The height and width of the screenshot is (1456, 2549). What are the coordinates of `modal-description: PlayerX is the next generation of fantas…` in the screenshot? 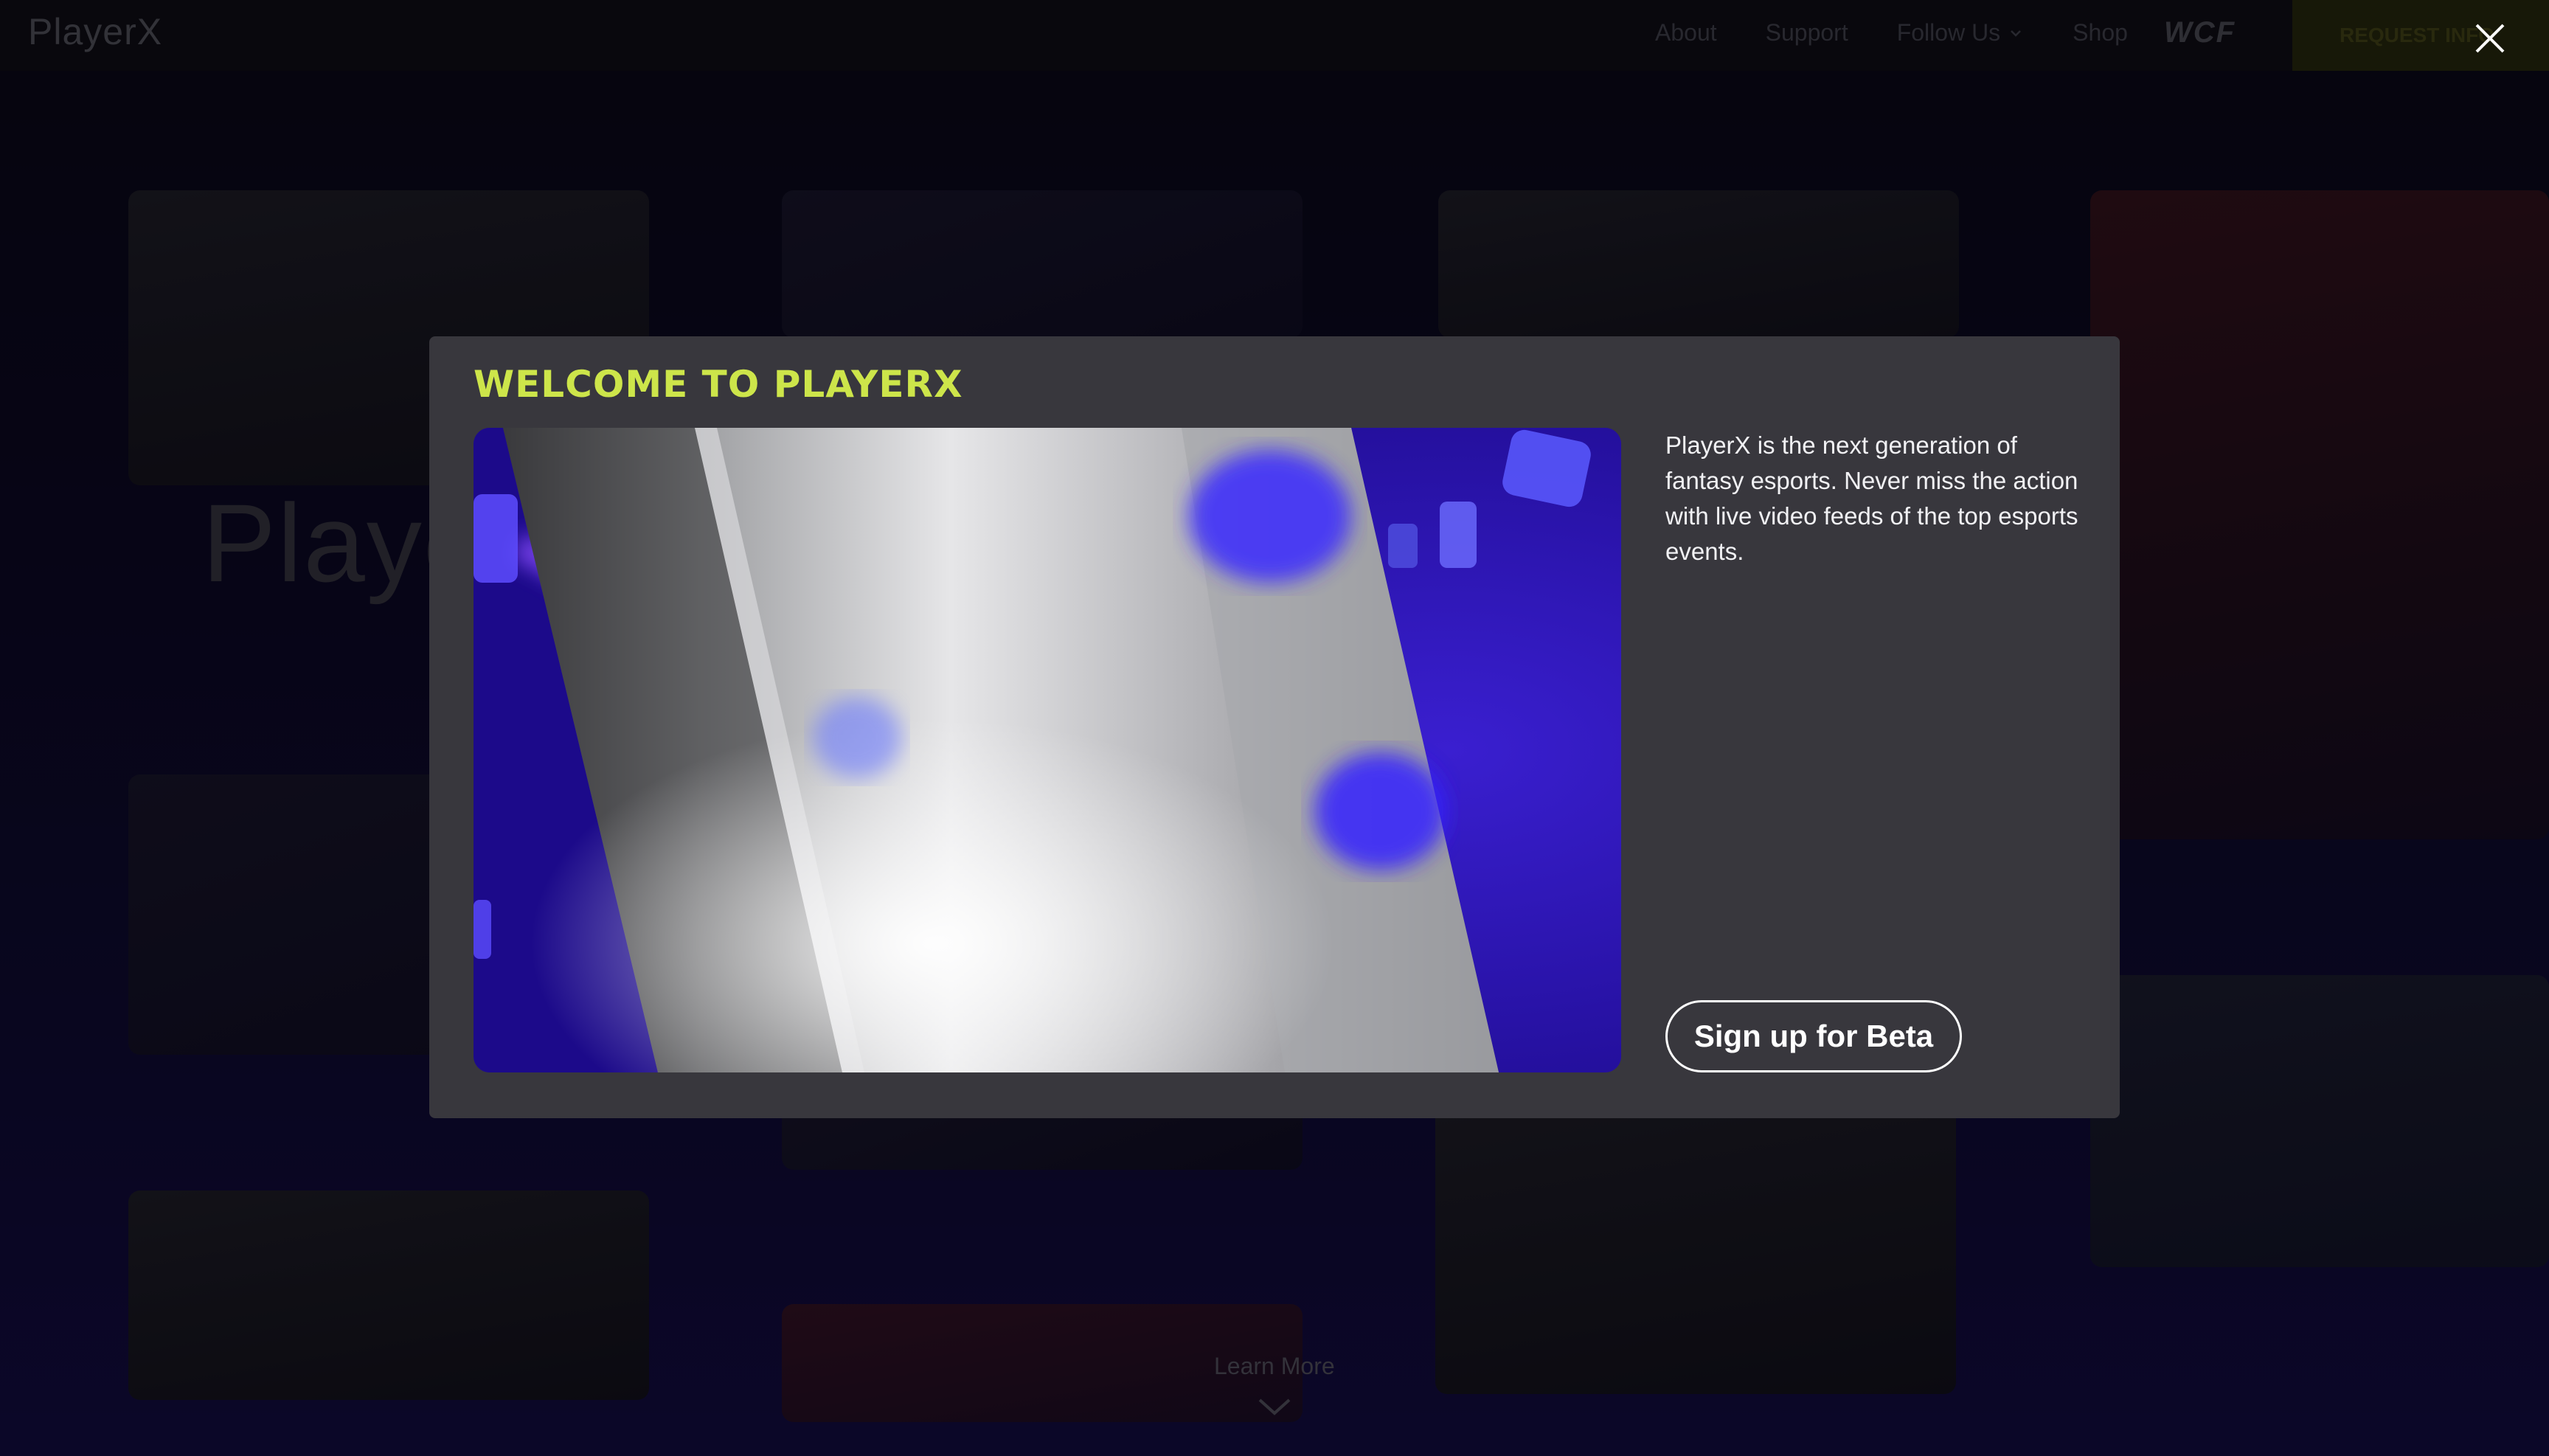 It's located at (1871, 498).